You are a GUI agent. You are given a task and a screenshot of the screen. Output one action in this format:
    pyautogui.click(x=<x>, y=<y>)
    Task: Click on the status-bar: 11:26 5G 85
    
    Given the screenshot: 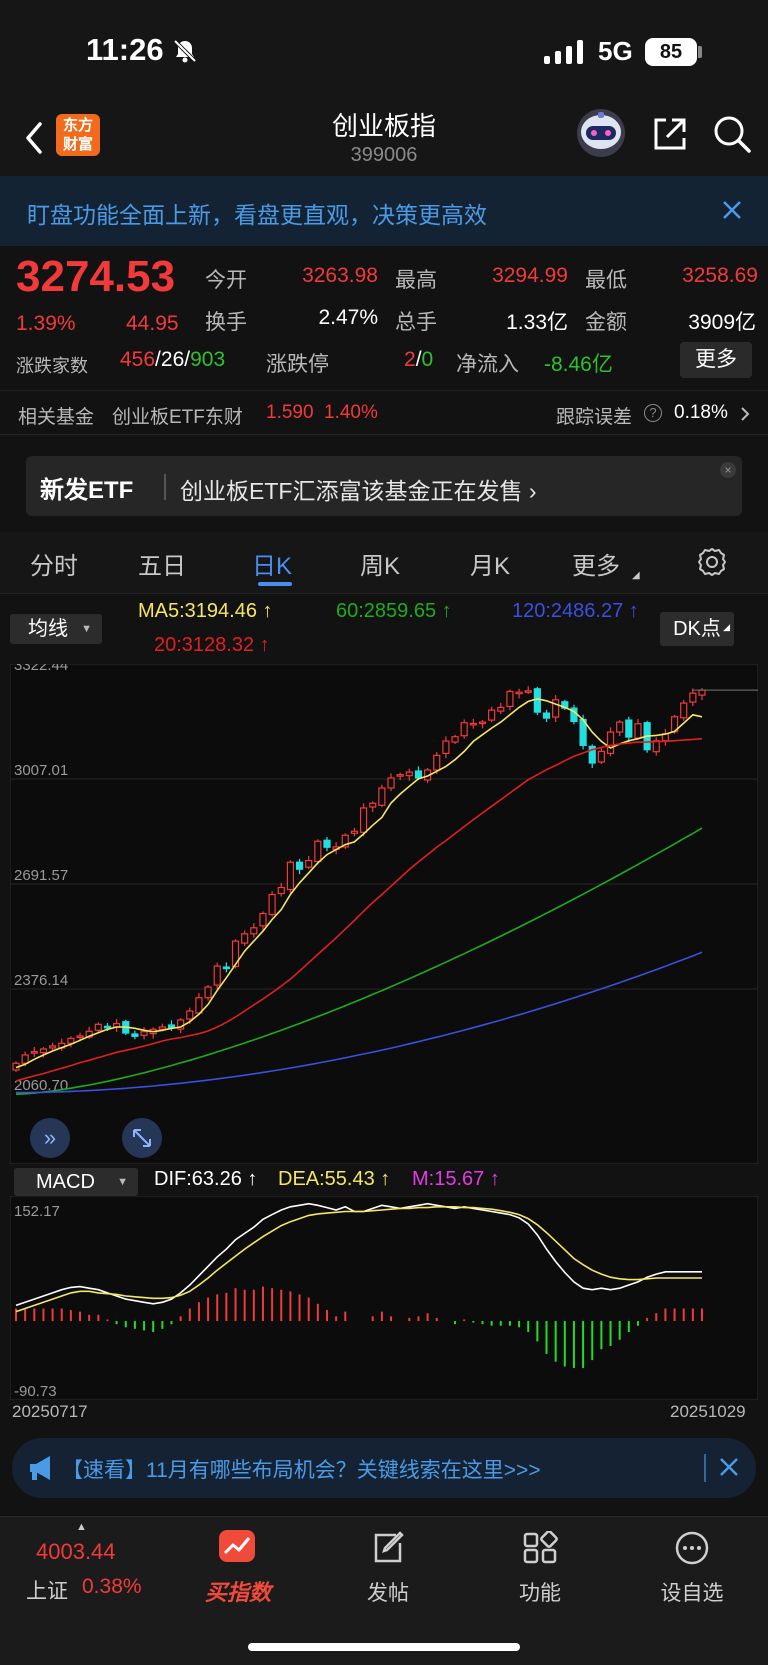 What is the action you would take?
    pyautogui.click(x=384, y=50)
    